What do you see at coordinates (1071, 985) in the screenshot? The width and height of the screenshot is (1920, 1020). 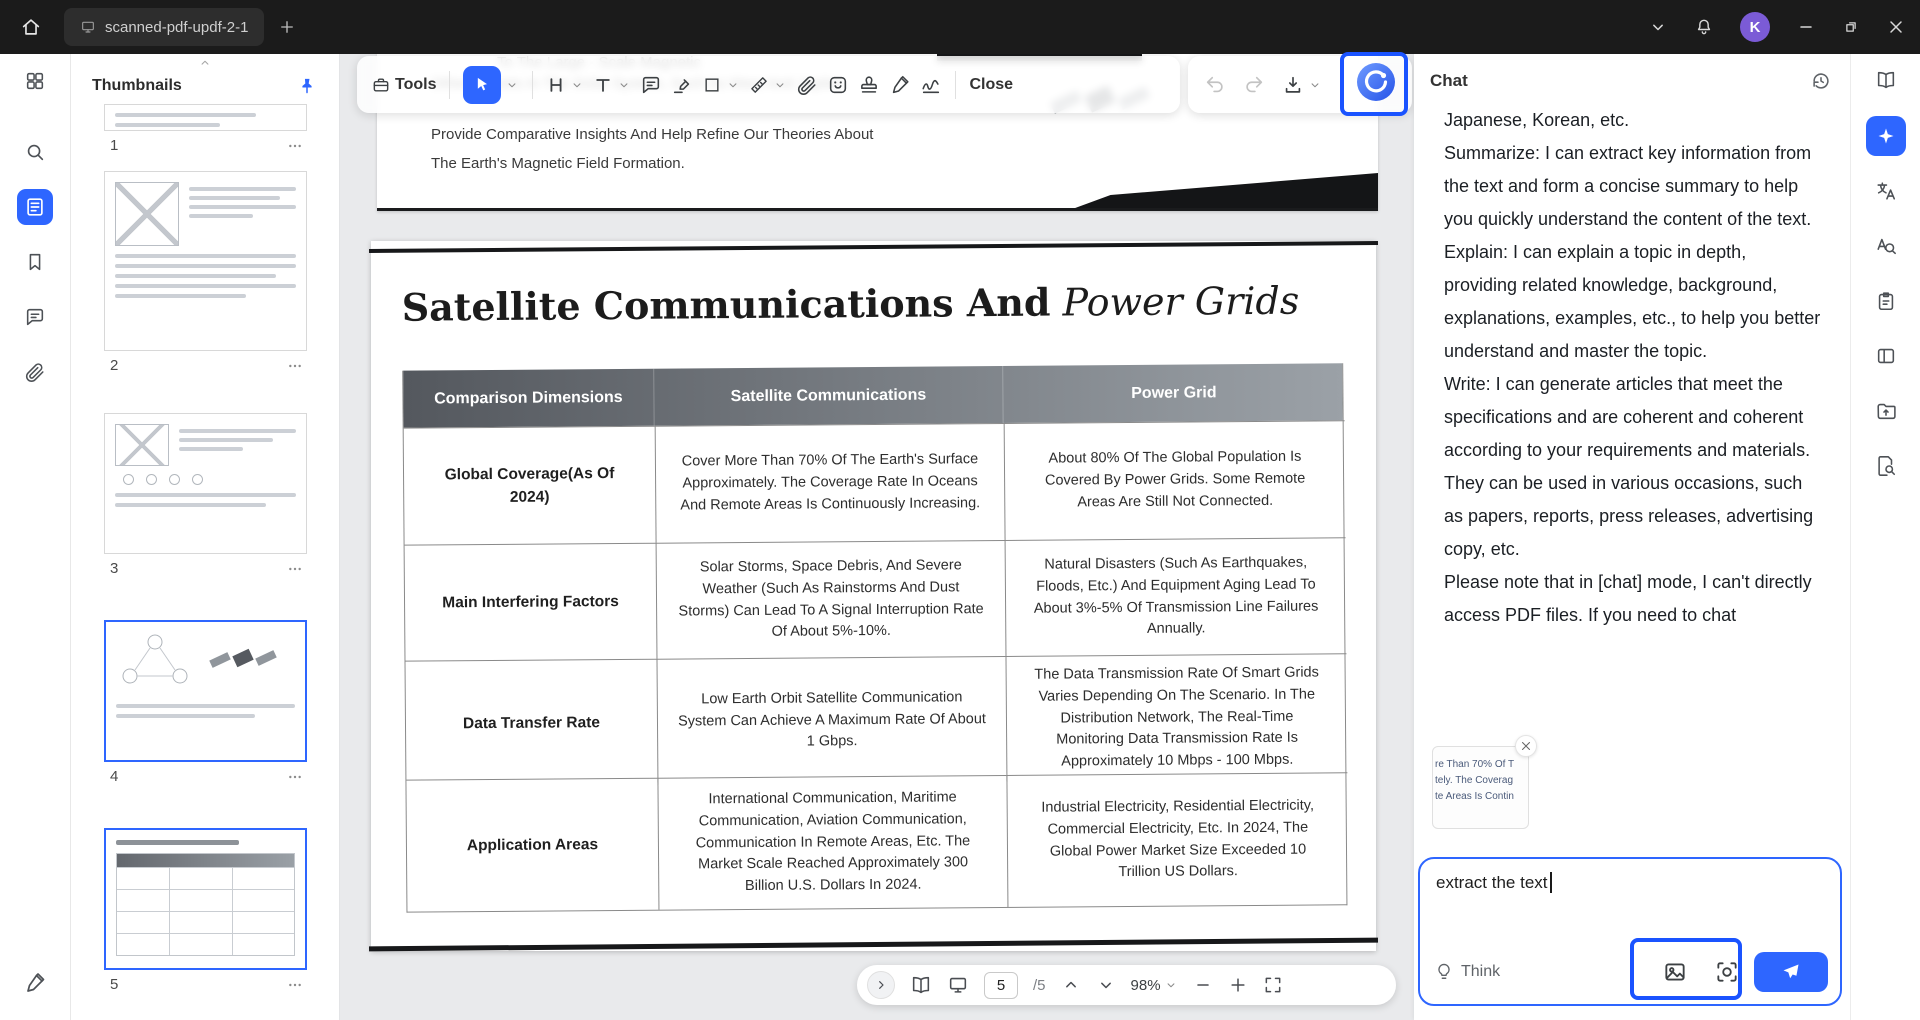 I see `previous-page-icon` at bounding box center [1071, 985].